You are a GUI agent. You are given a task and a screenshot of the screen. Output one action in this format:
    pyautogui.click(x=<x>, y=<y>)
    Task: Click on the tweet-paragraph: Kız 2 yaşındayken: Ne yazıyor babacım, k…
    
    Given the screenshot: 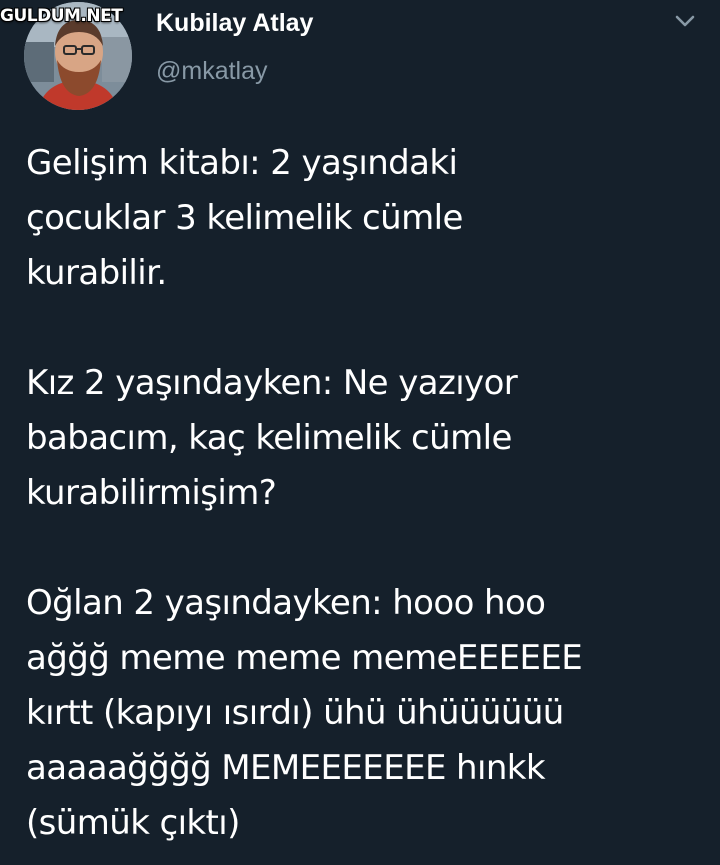 What is the action you would take?
    pyautogui.click(x=272, y=438)
    